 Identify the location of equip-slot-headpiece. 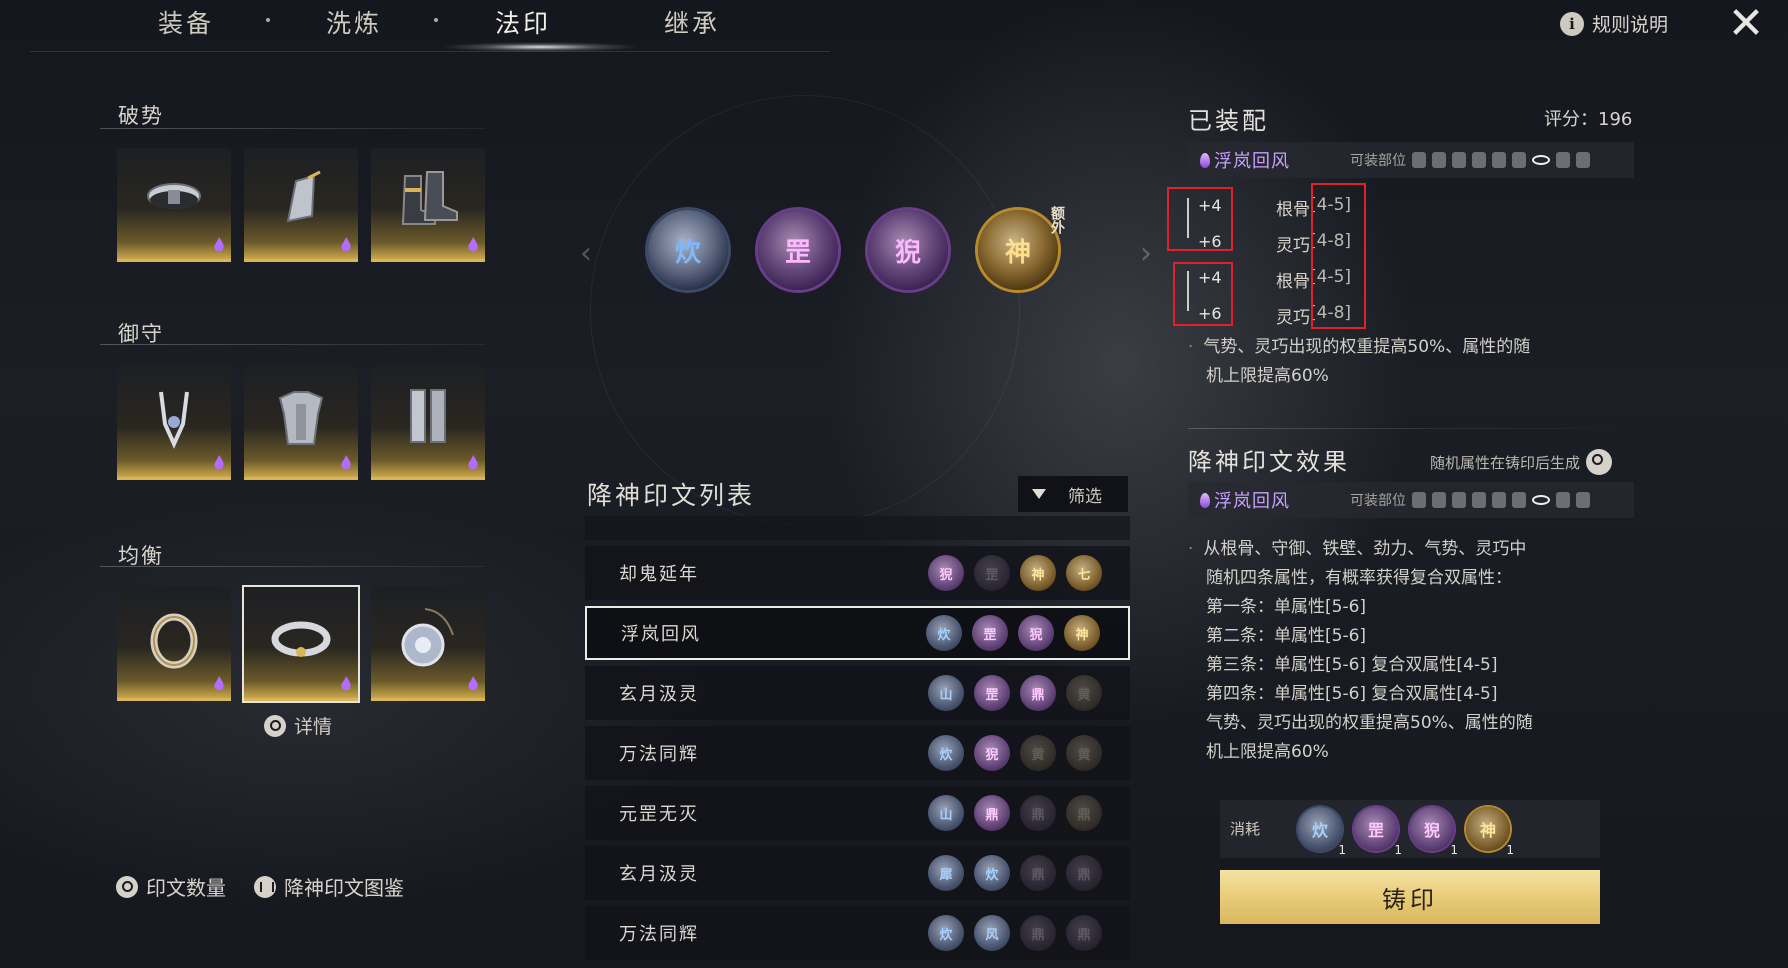
(174, 423).